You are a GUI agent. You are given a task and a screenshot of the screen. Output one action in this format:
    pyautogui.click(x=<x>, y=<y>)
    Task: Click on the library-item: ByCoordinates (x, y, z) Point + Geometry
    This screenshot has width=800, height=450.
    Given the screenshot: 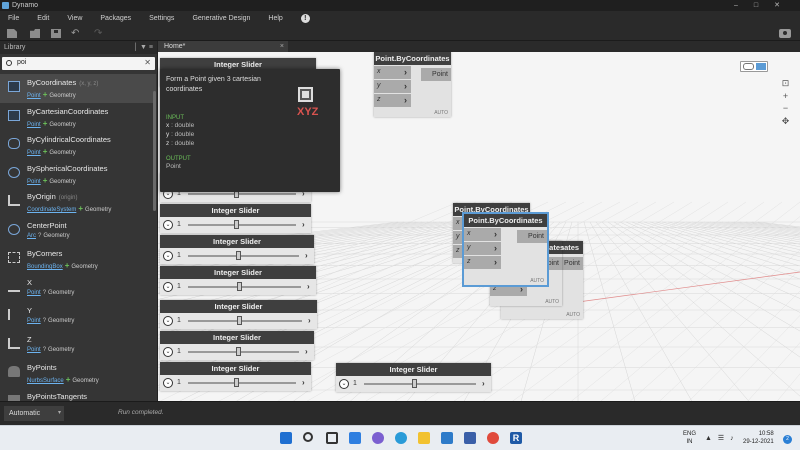 What is the action you would take?
    pyautogui.click(x=78, y=88)
    